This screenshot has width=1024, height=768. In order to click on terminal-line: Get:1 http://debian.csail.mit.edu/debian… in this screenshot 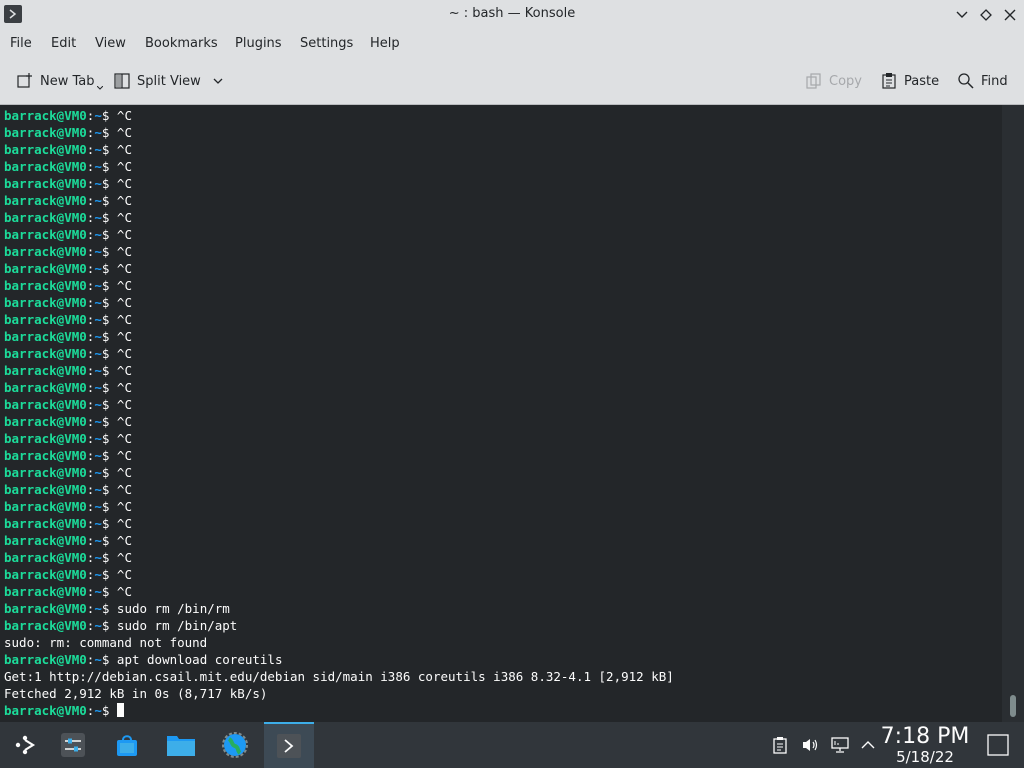, I will do `click(339, 676)`.